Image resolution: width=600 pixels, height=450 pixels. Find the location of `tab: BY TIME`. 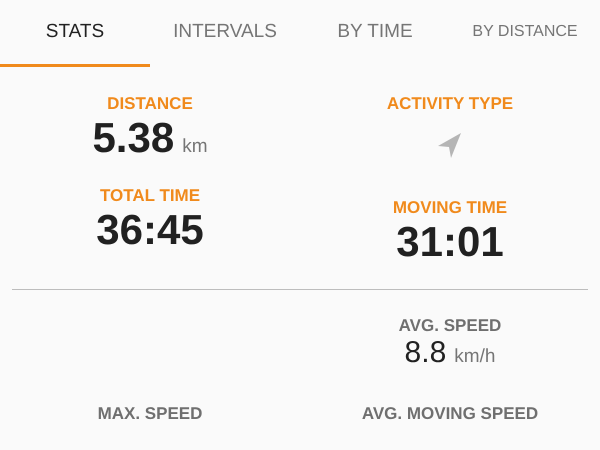

tab: BY TIME is located at coordinates (375, 33).